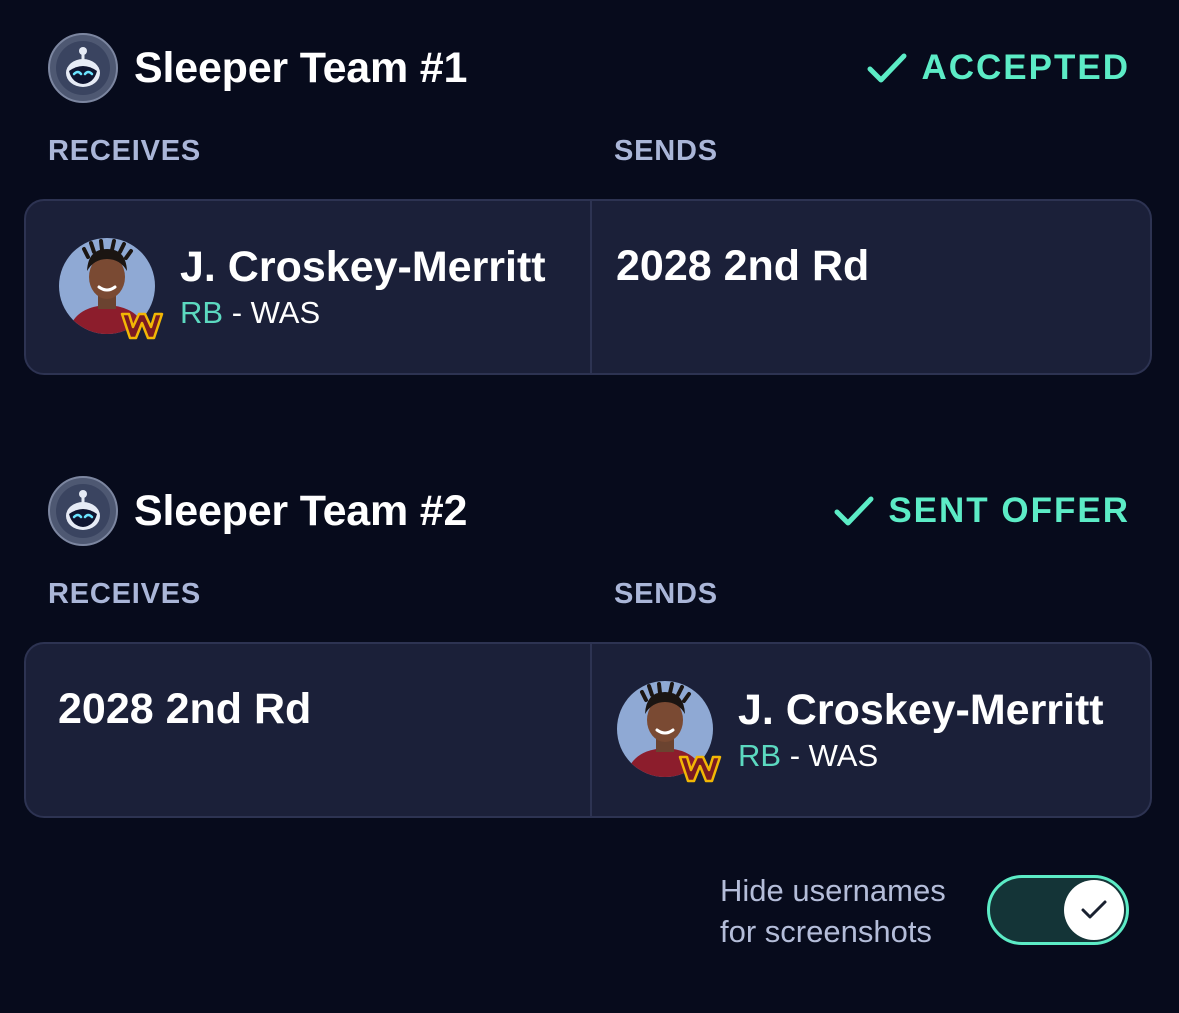  What do you see at coordinates (826, 931) in the screenshot?
I see `hide-usernames-label-line2: for screenshots` at bounding box center [826, 931].